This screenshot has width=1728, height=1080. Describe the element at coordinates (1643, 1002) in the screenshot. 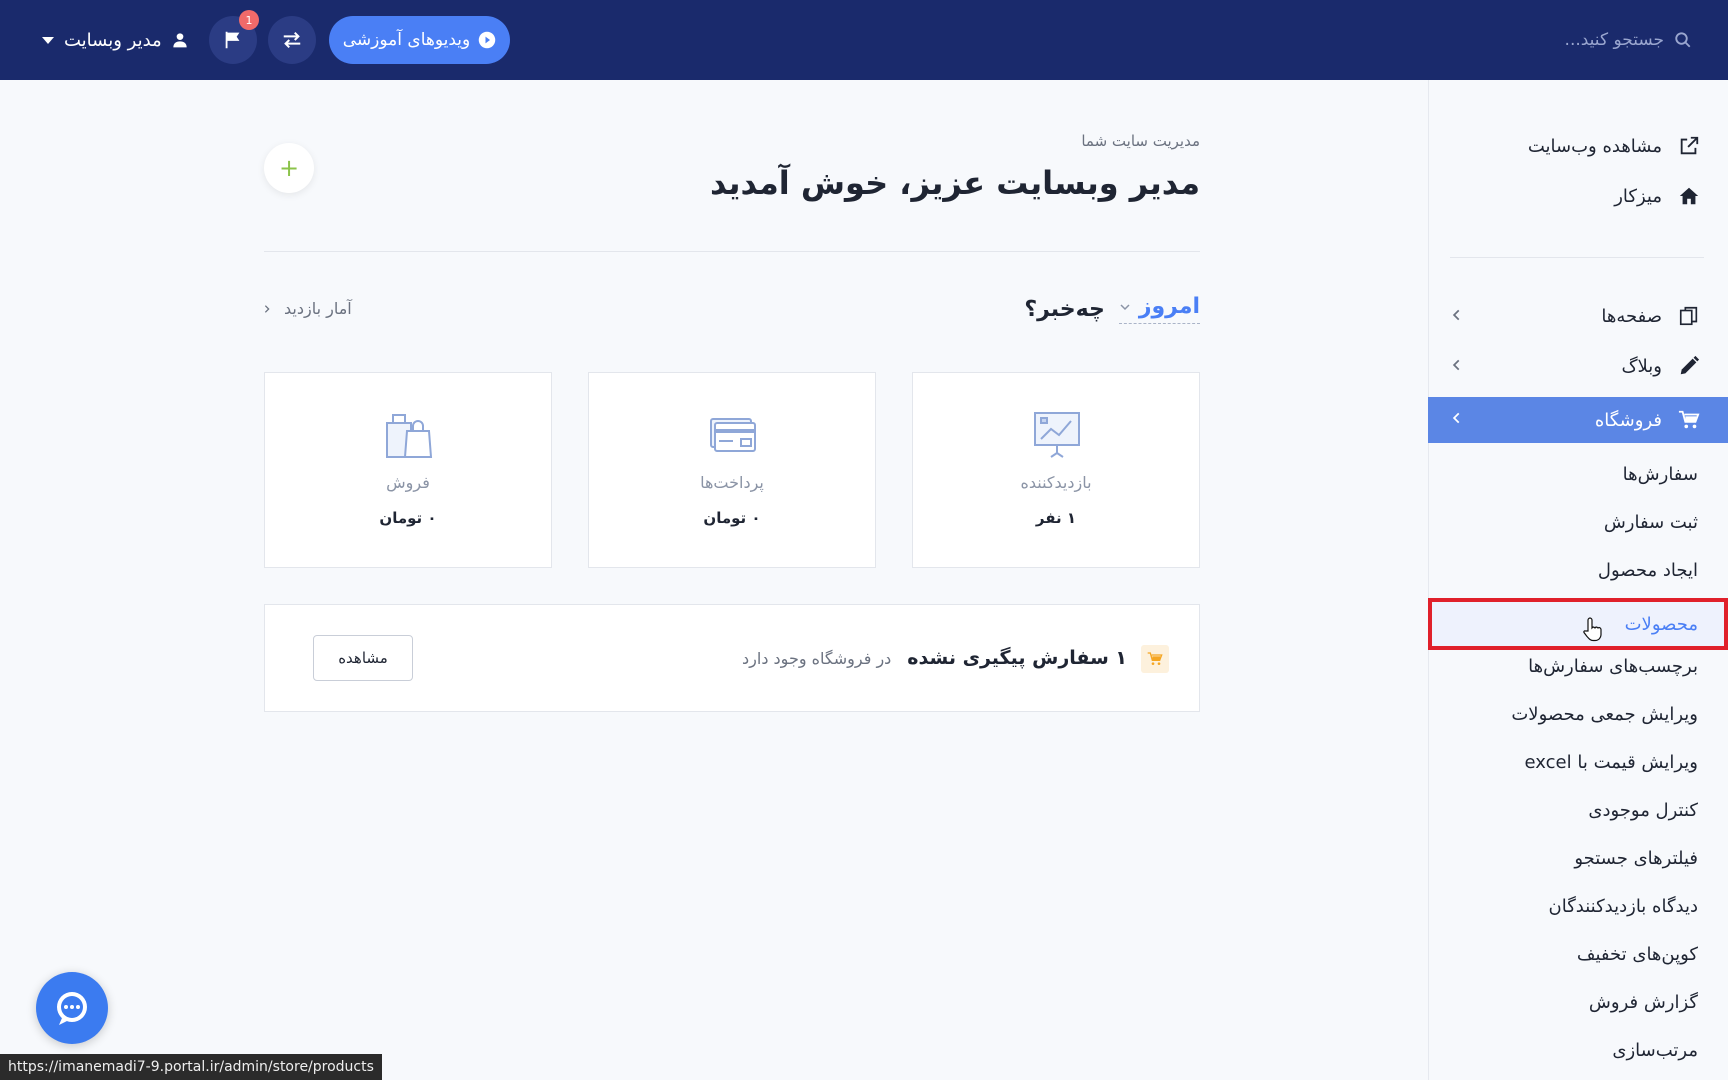

I see `sidebar-subitem-sales-report: گزارش فروش` at that location.